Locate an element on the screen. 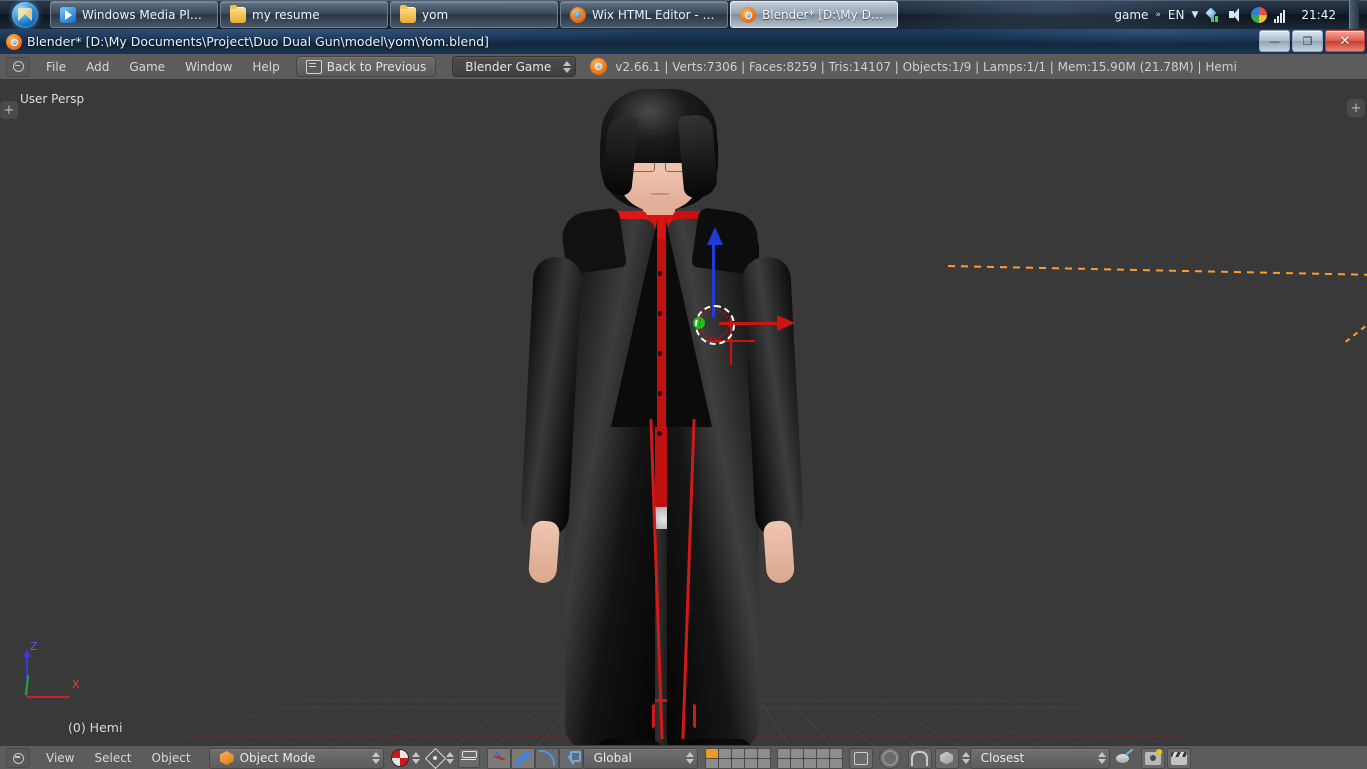 Image resolution: width=1367 pixels, height=769 pixels. signal-bars-icon is located at coordinates (1282, 15).